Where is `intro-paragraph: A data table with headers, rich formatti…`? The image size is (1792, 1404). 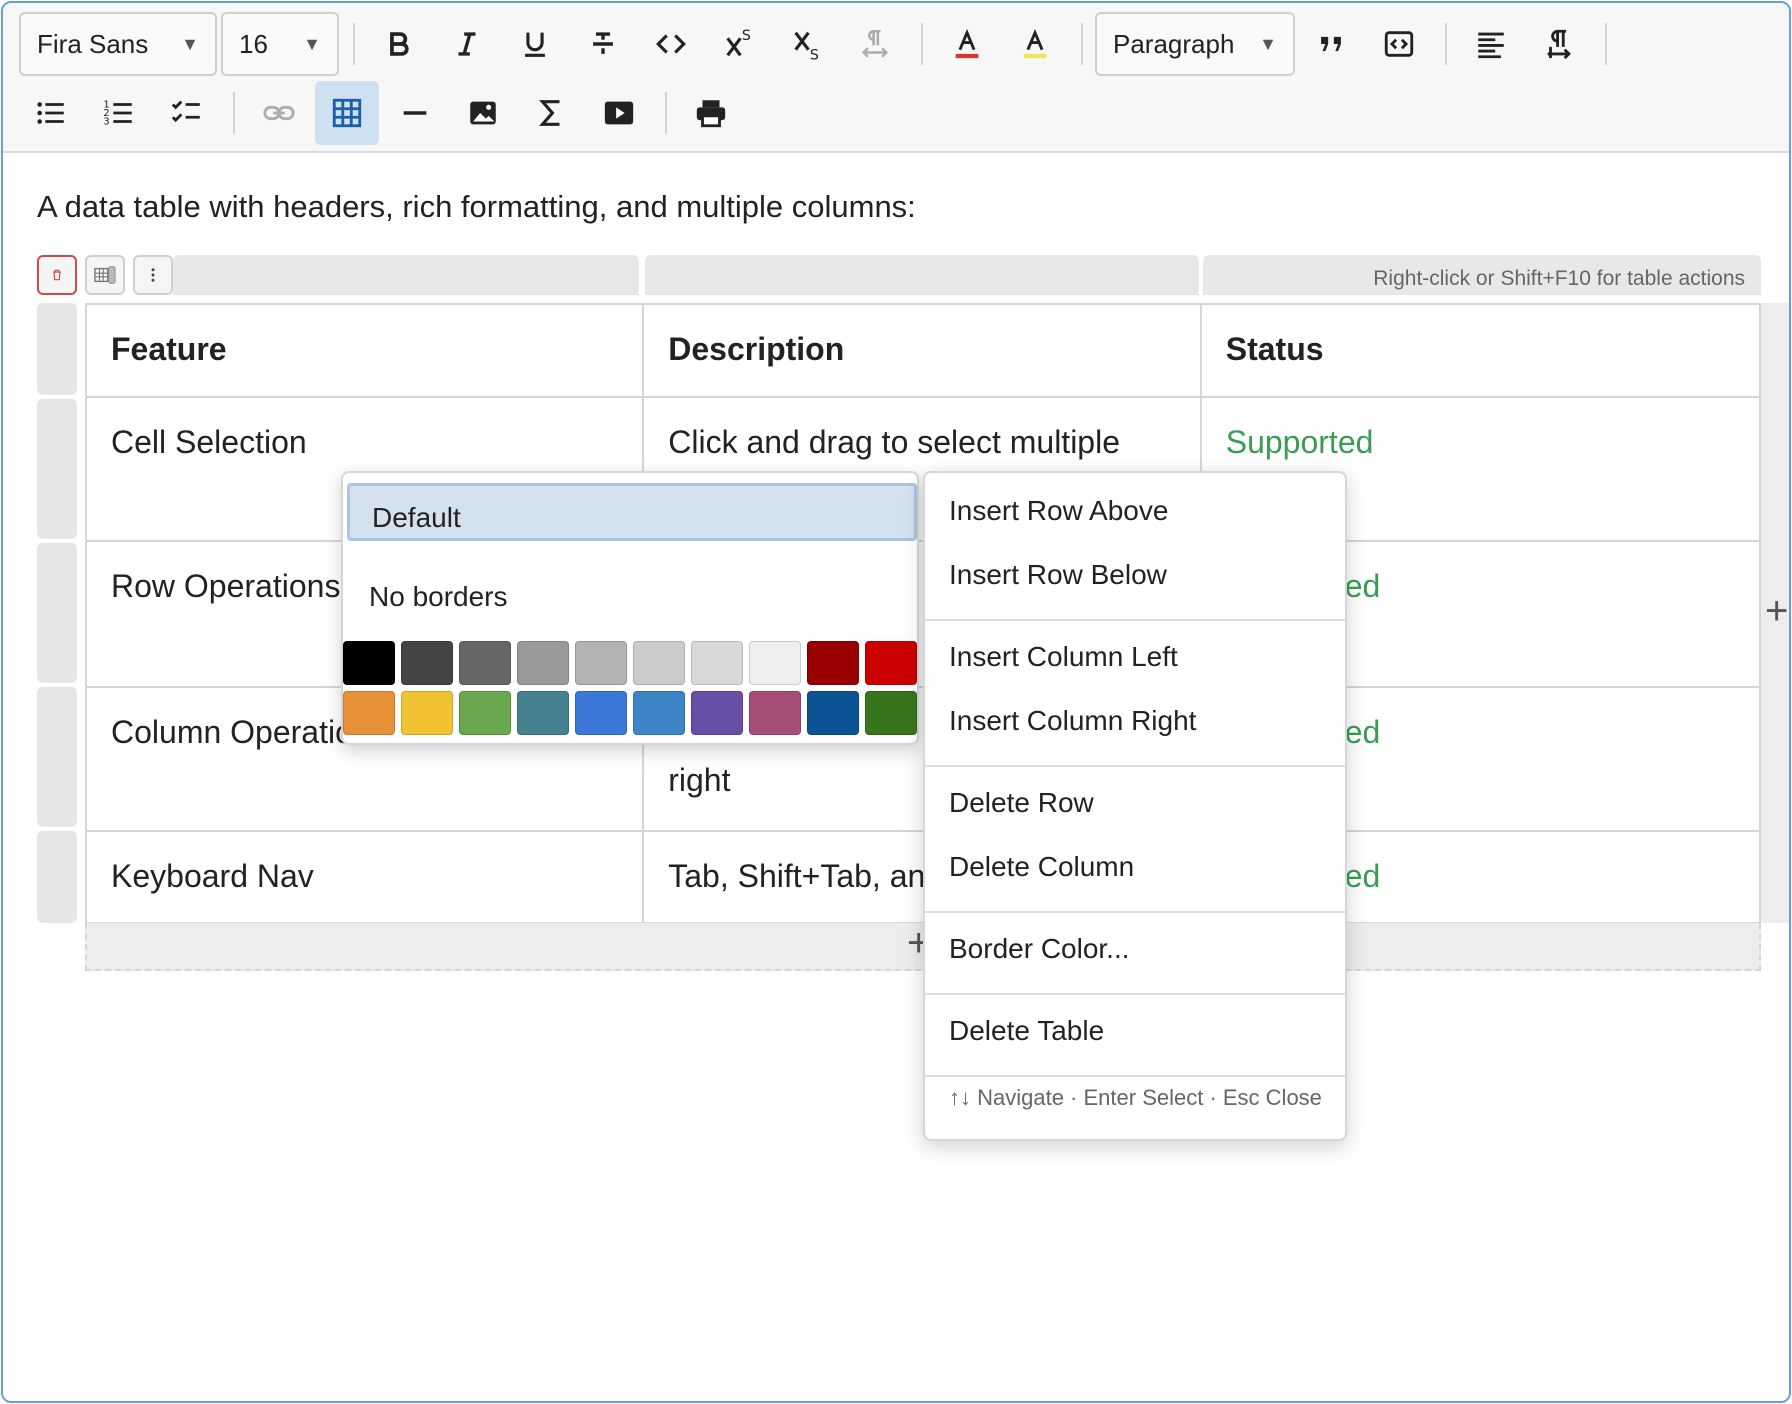
intro-paragraph: A data table with headers, rich formatti… is located at coordinates (476, 207).